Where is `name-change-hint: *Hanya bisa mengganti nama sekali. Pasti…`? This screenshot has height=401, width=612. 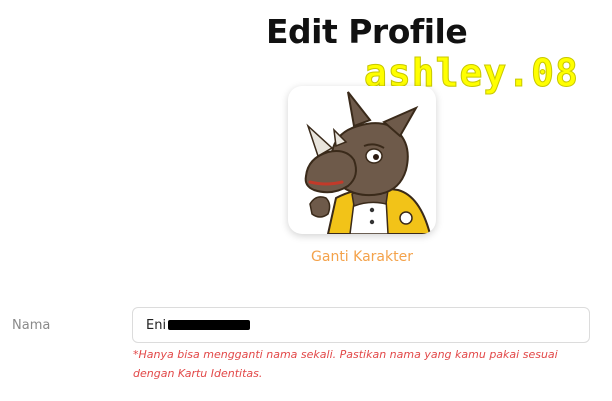
name-change-hint: *Hanya bisa mengganti nama sekali. Pasti… is located at coordinates (345, 364).